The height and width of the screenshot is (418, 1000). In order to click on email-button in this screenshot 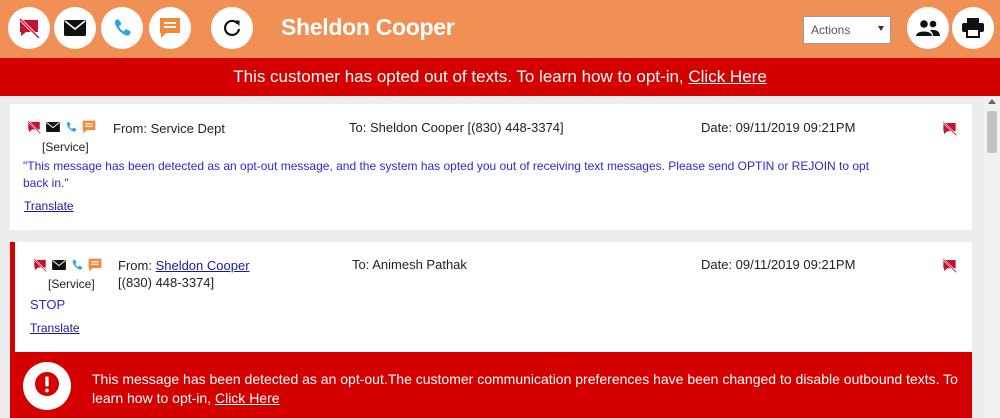, I will do `click(75, 28)`.